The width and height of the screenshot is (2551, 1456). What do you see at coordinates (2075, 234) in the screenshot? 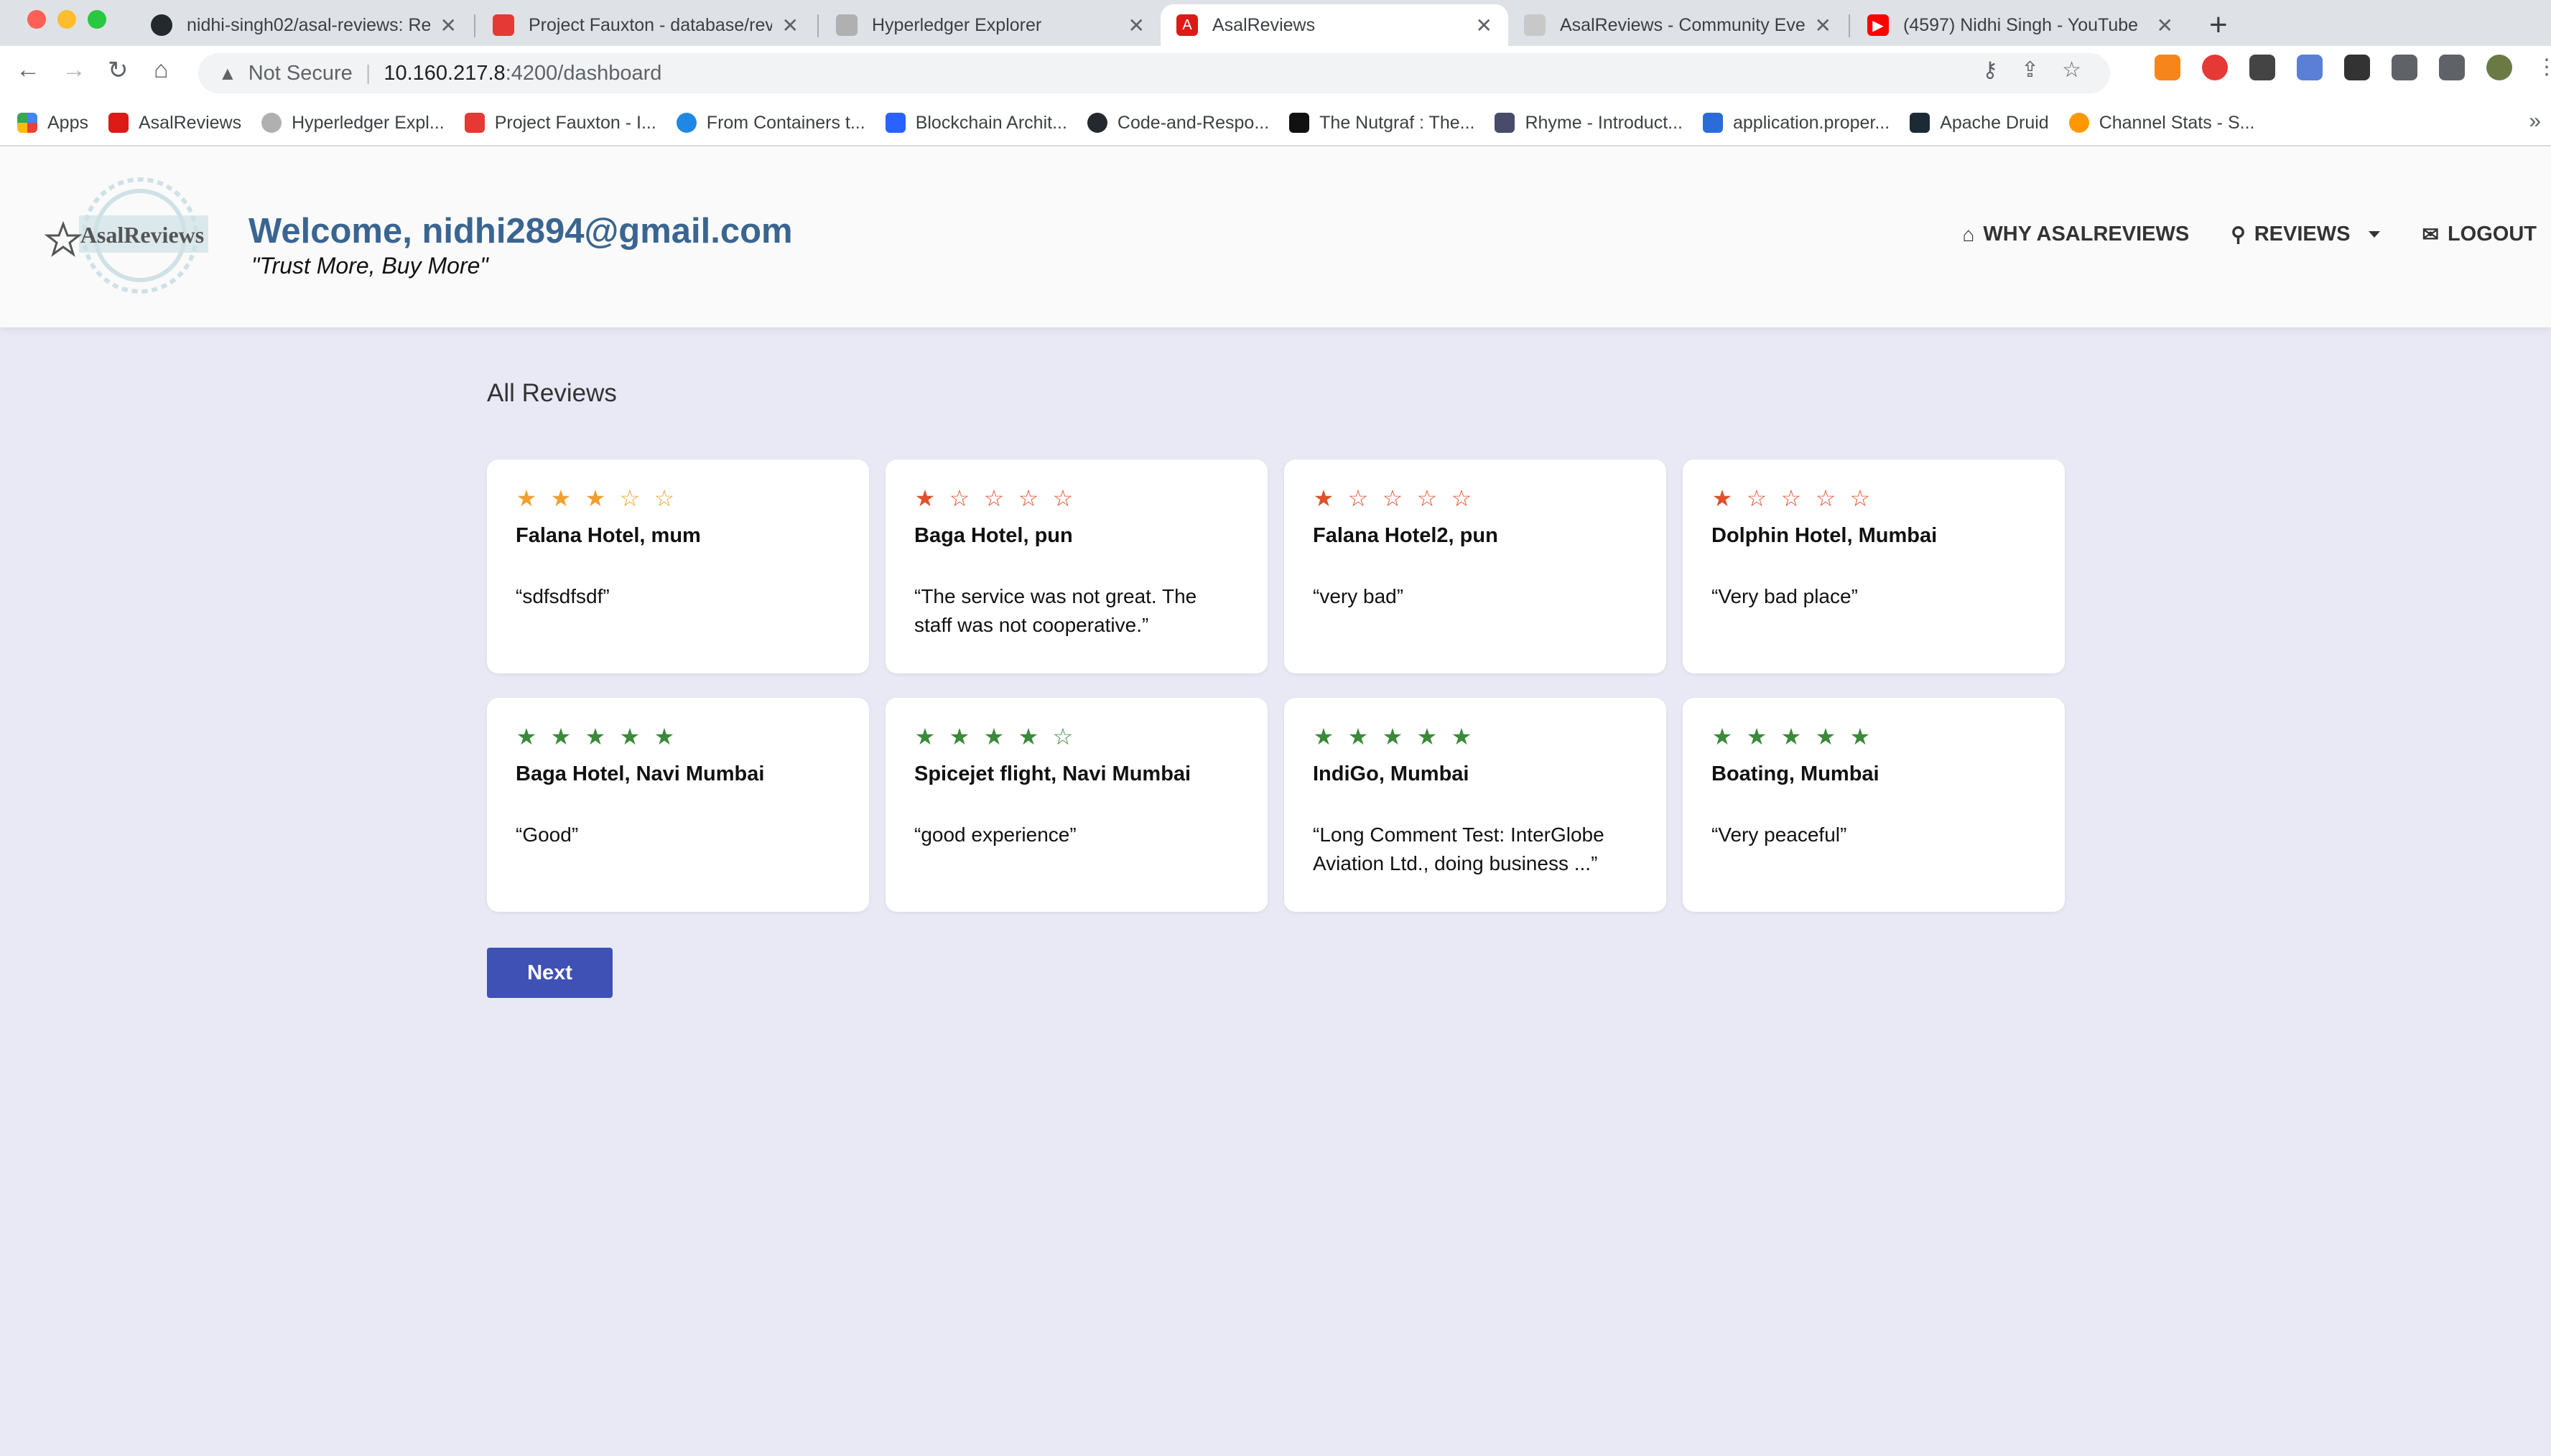
I see `nav-why-asalreviews: ⌂ WHY ASALREVIEWS` at bounding box center [2075, 234].